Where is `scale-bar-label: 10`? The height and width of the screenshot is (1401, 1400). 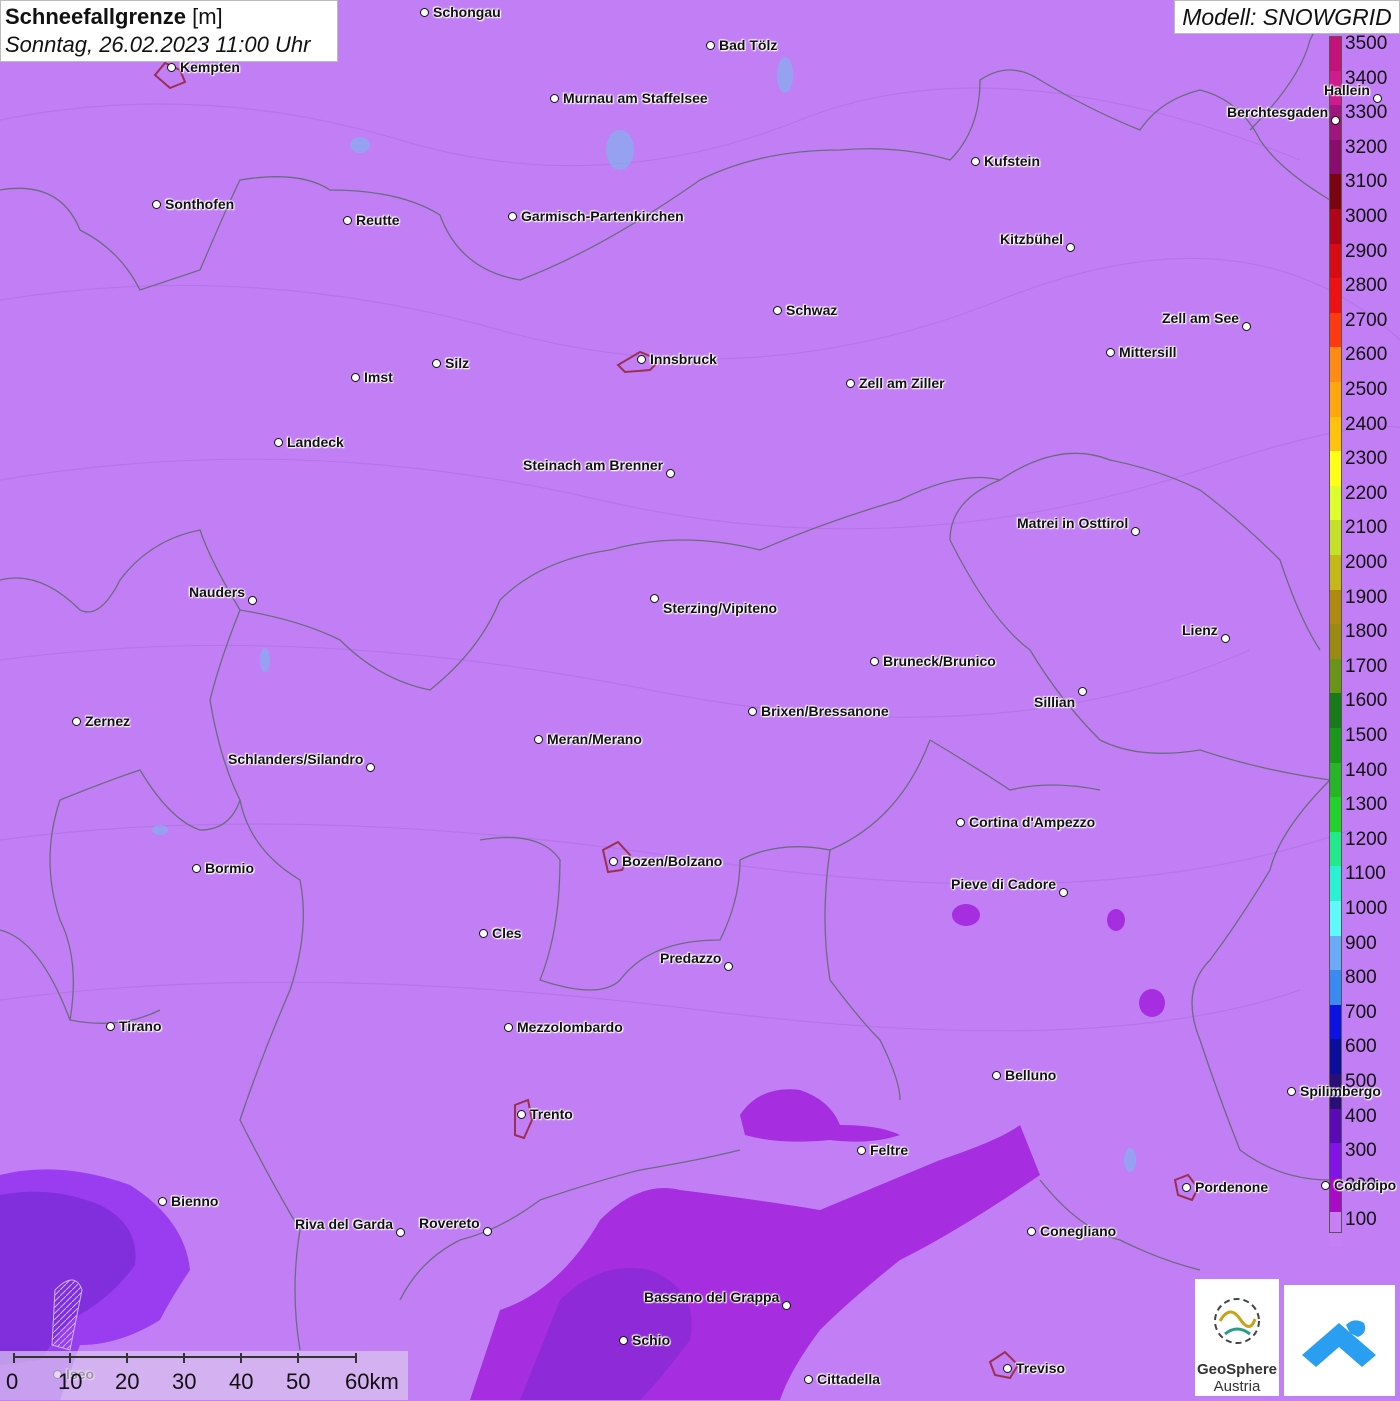
scale-bar-label: 10 is located at coordinates (70, 1381).